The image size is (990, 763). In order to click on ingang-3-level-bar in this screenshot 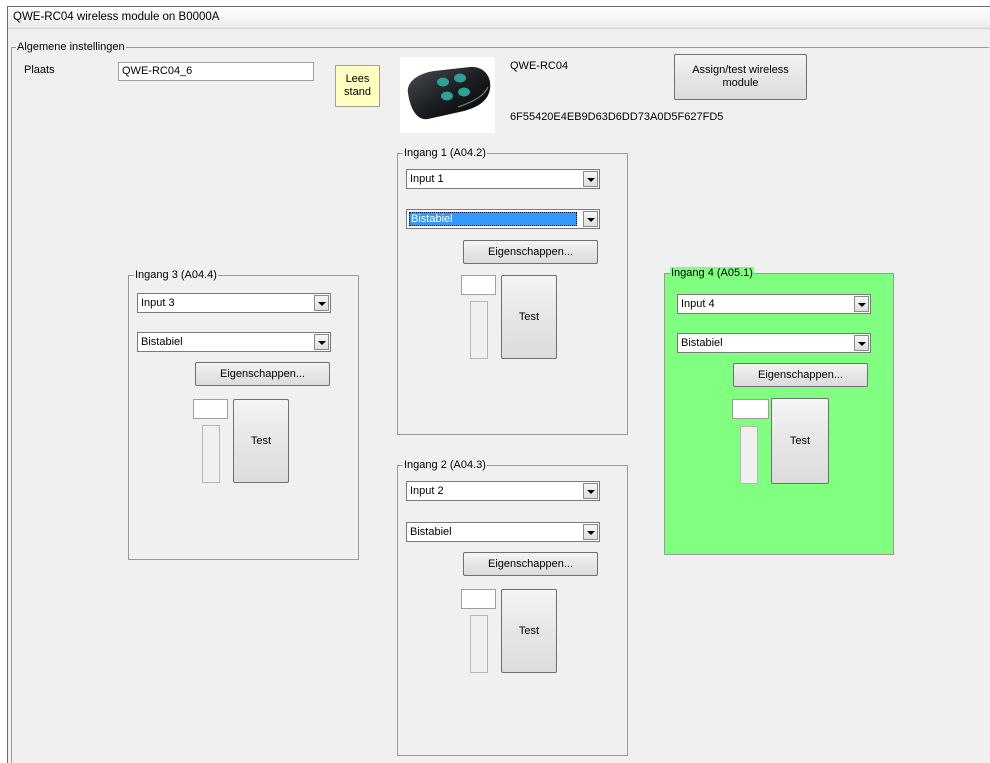, I will do `click(211, 454)`.